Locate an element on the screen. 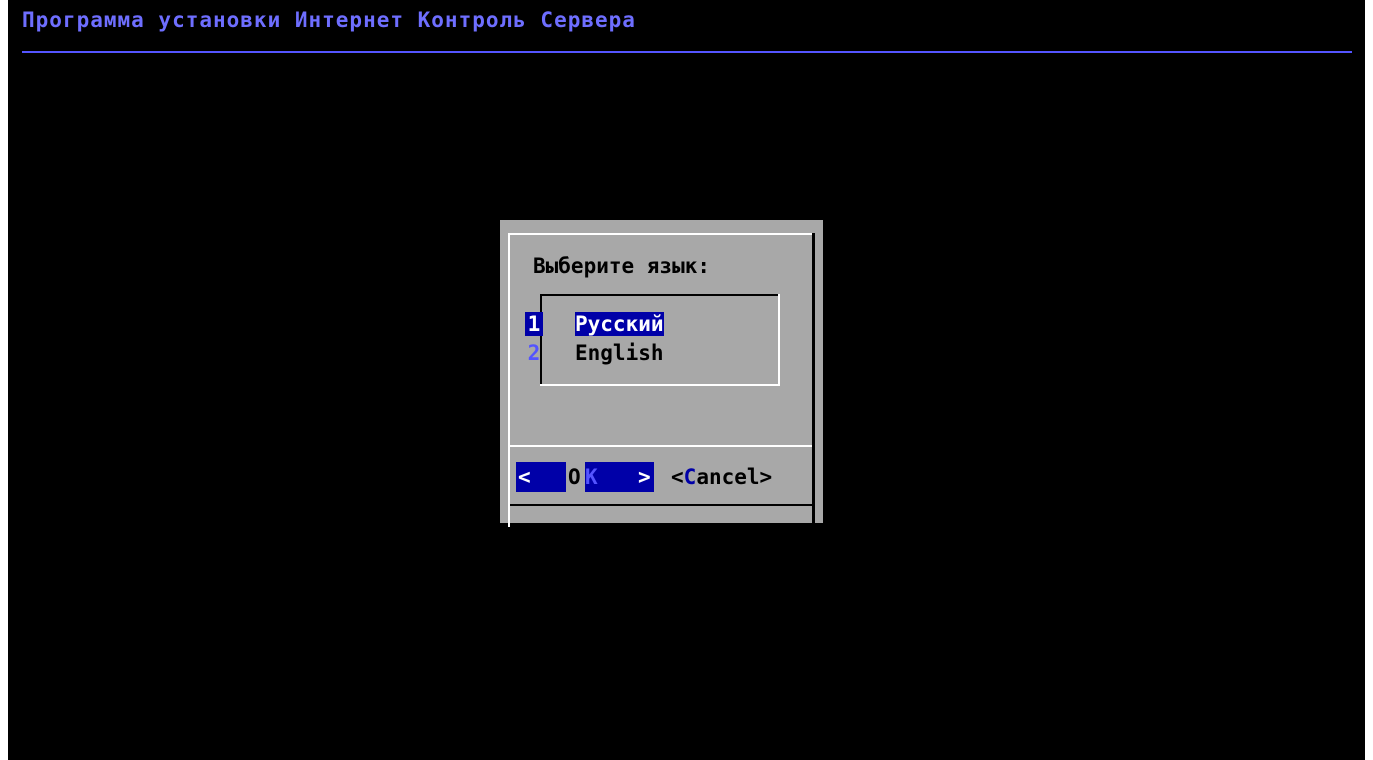 This screenshot has height=760, width=1373. ok-button: < O K > is located at coordinates (585, 477).